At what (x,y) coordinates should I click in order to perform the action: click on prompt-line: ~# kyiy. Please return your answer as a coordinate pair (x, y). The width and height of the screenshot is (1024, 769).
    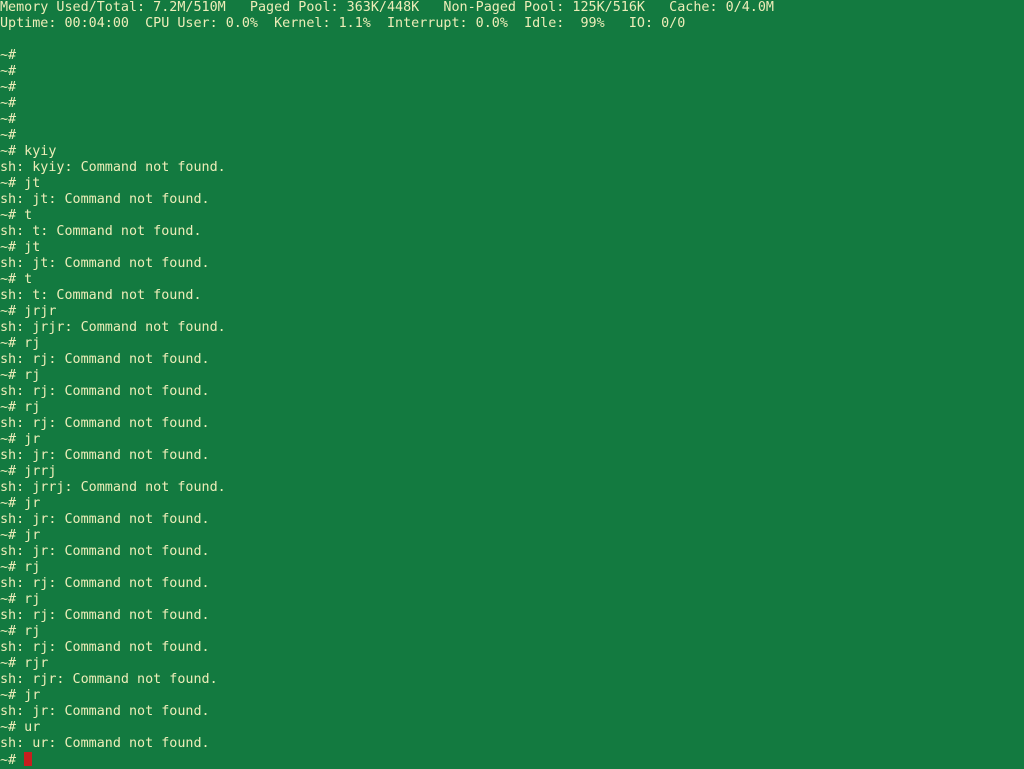
    Looking at the image, I should click on (28, 151).